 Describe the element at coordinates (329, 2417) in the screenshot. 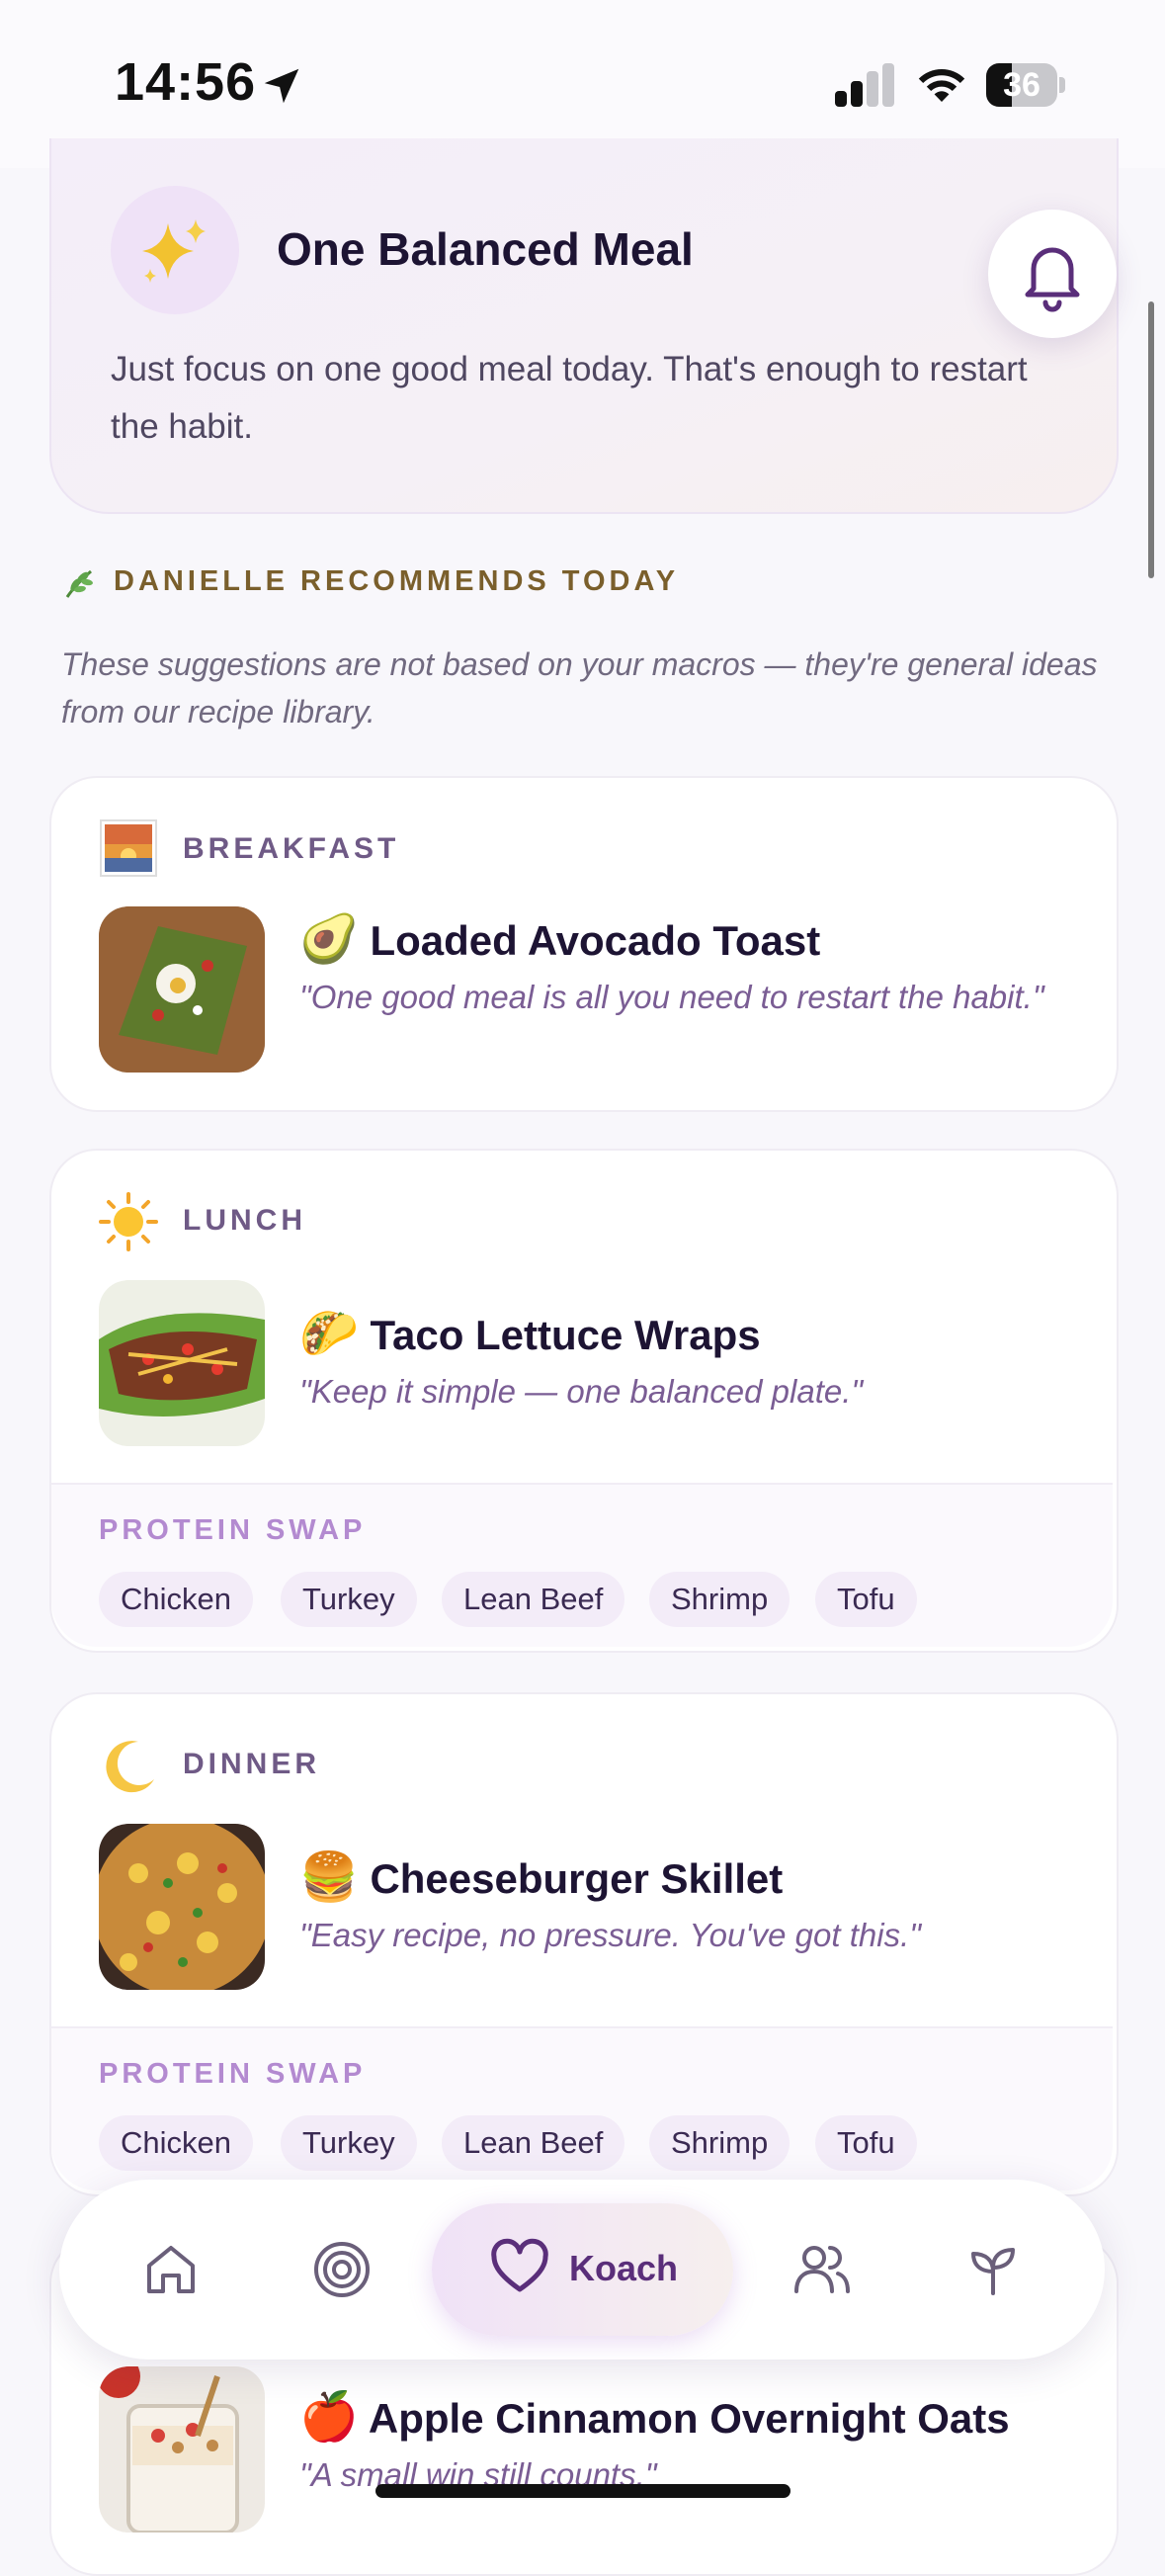

I see `apple-icon: 🍎` at that location.